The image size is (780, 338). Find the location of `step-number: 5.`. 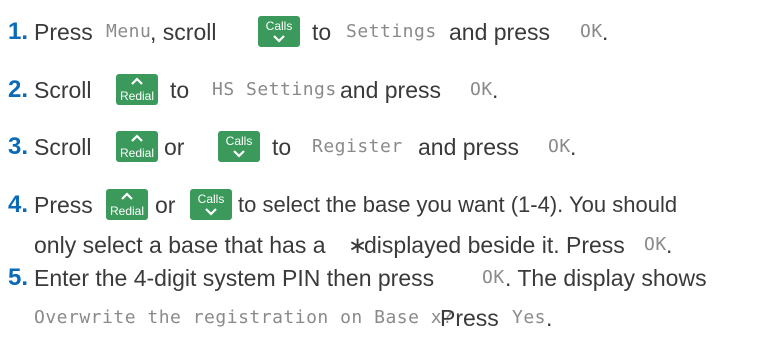

step-number: 5. is located at coordinates (18, 277).